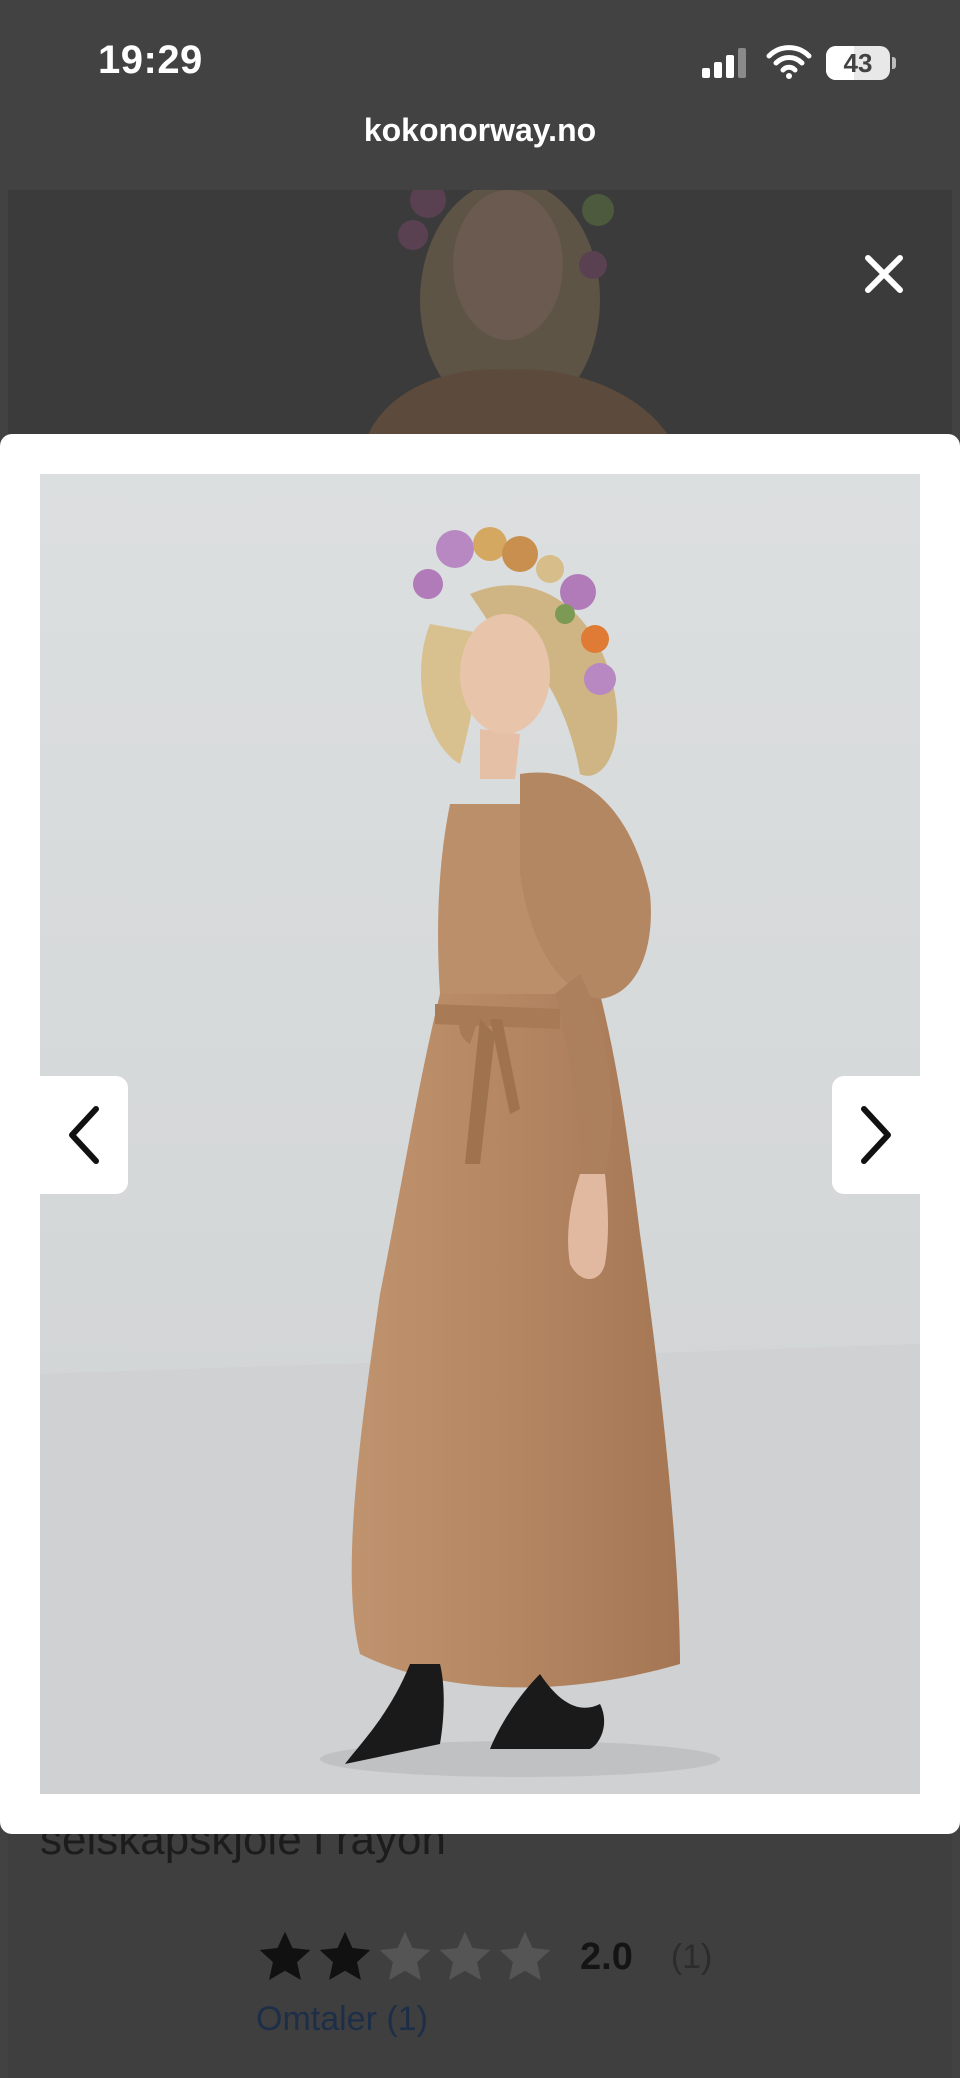  I want to click on status-time: 19:29, so click(150, 60).